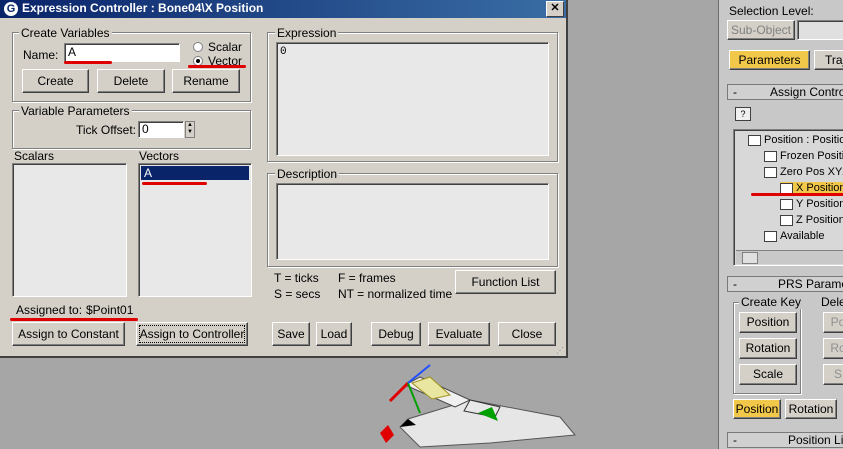 This screenshot has height=449, width=843. Describe the element at coordinates (297, 294) in the screenshot. I see `secs-legend: S = secs` at that location.